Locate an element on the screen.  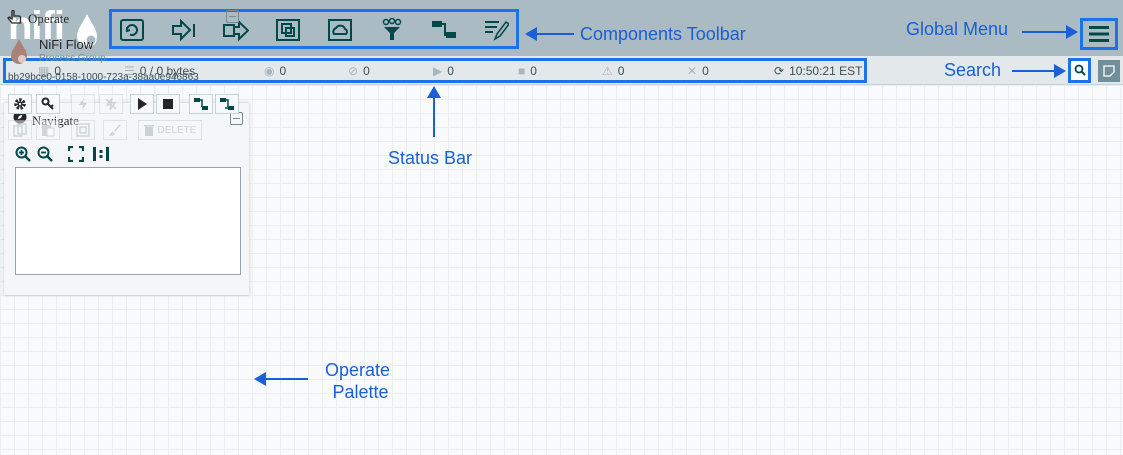
refresh-stat: ⟳ 10:50:21 EST is located at coordinates (818, 71).